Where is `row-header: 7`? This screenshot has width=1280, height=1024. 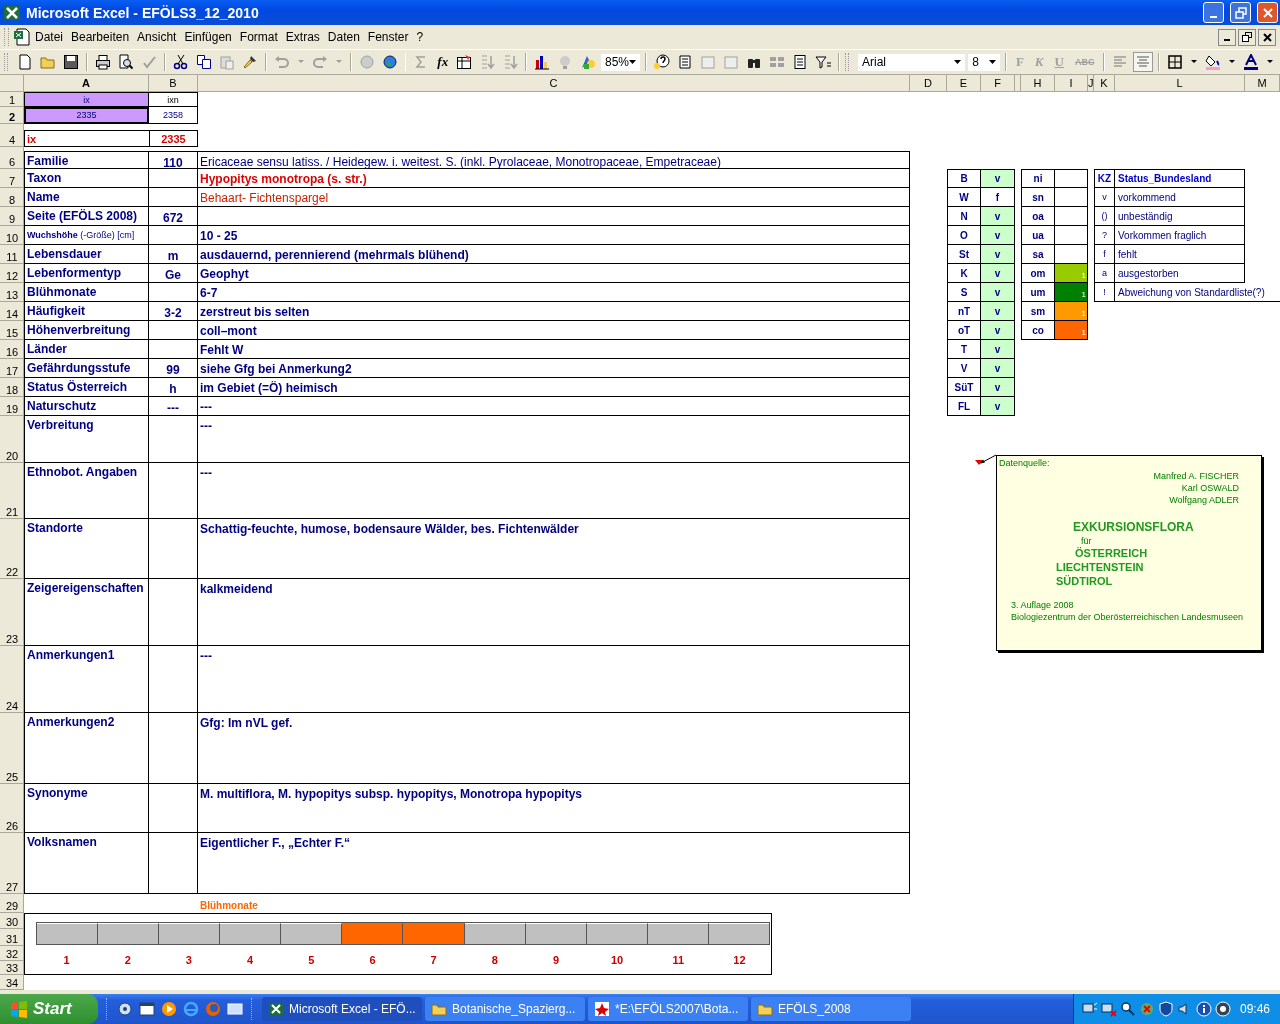 row-header: 7 is located at coordinates (12, 178).